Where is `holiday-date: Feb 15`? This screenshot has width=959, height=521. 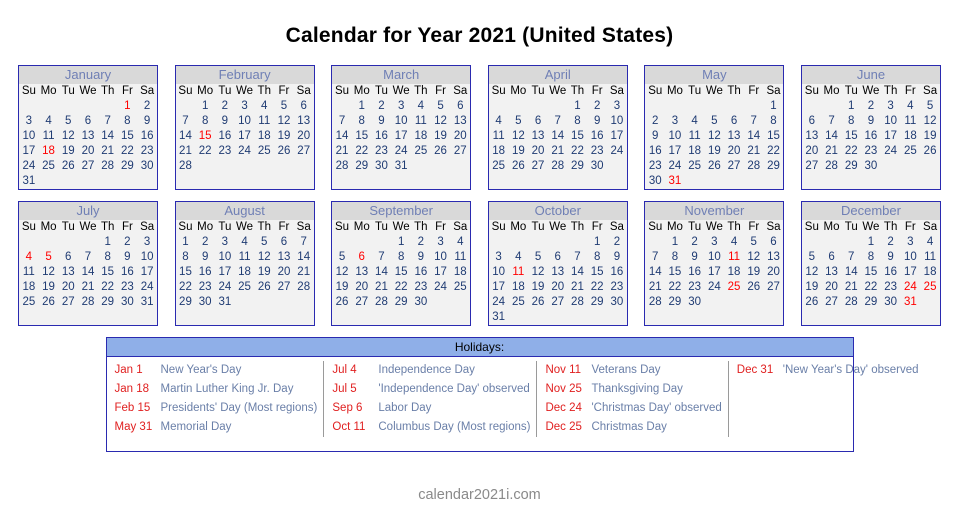 holiday-date: Feb 15 is located at coordinates (132, 408).